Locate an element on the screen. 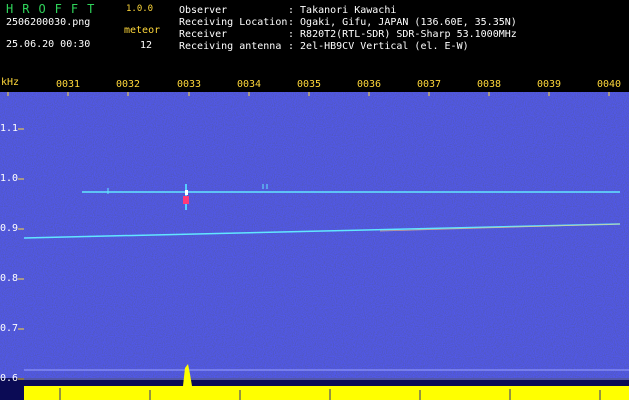 The width and height of the screenshot is (629, 400). time-tick: 0038 is located at coordinates (489, 84).